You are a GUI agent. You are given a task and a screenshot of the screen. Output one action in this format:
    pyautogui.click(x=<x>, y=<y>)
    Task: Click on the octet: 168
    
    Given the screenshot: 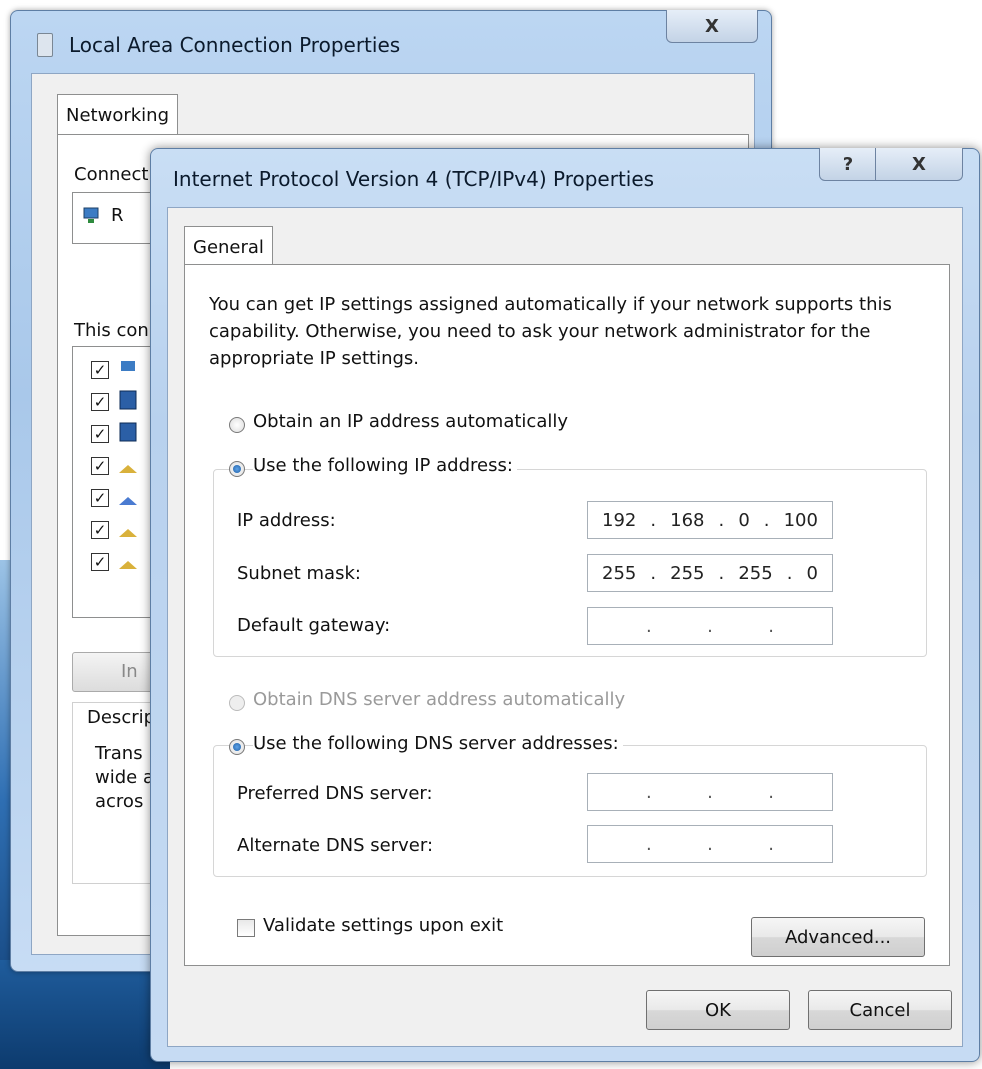 What is the action you would take?
    pyautogui.click(x=687, y=520)
    